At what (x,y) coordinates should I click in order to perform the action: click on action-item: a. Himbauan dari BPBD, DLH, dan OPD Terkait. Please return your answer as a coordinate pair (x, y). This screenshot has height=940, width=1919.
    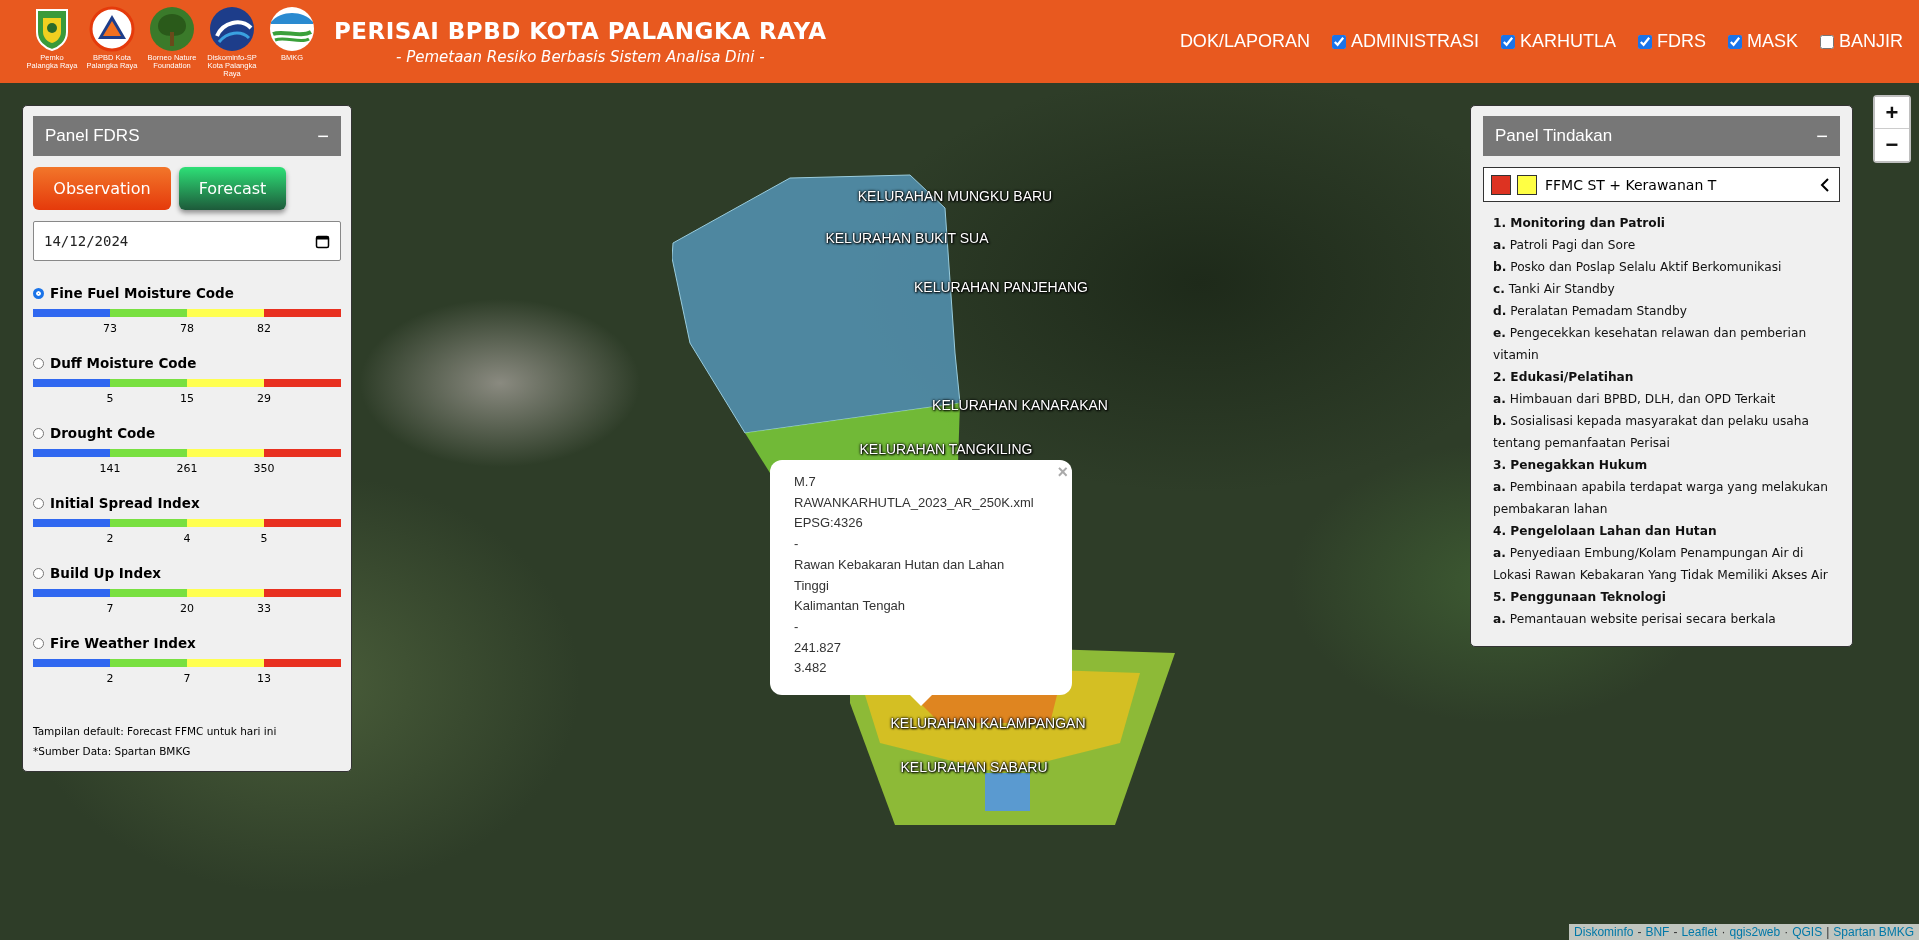
    Looking at the image, I should click on (1635, 399).